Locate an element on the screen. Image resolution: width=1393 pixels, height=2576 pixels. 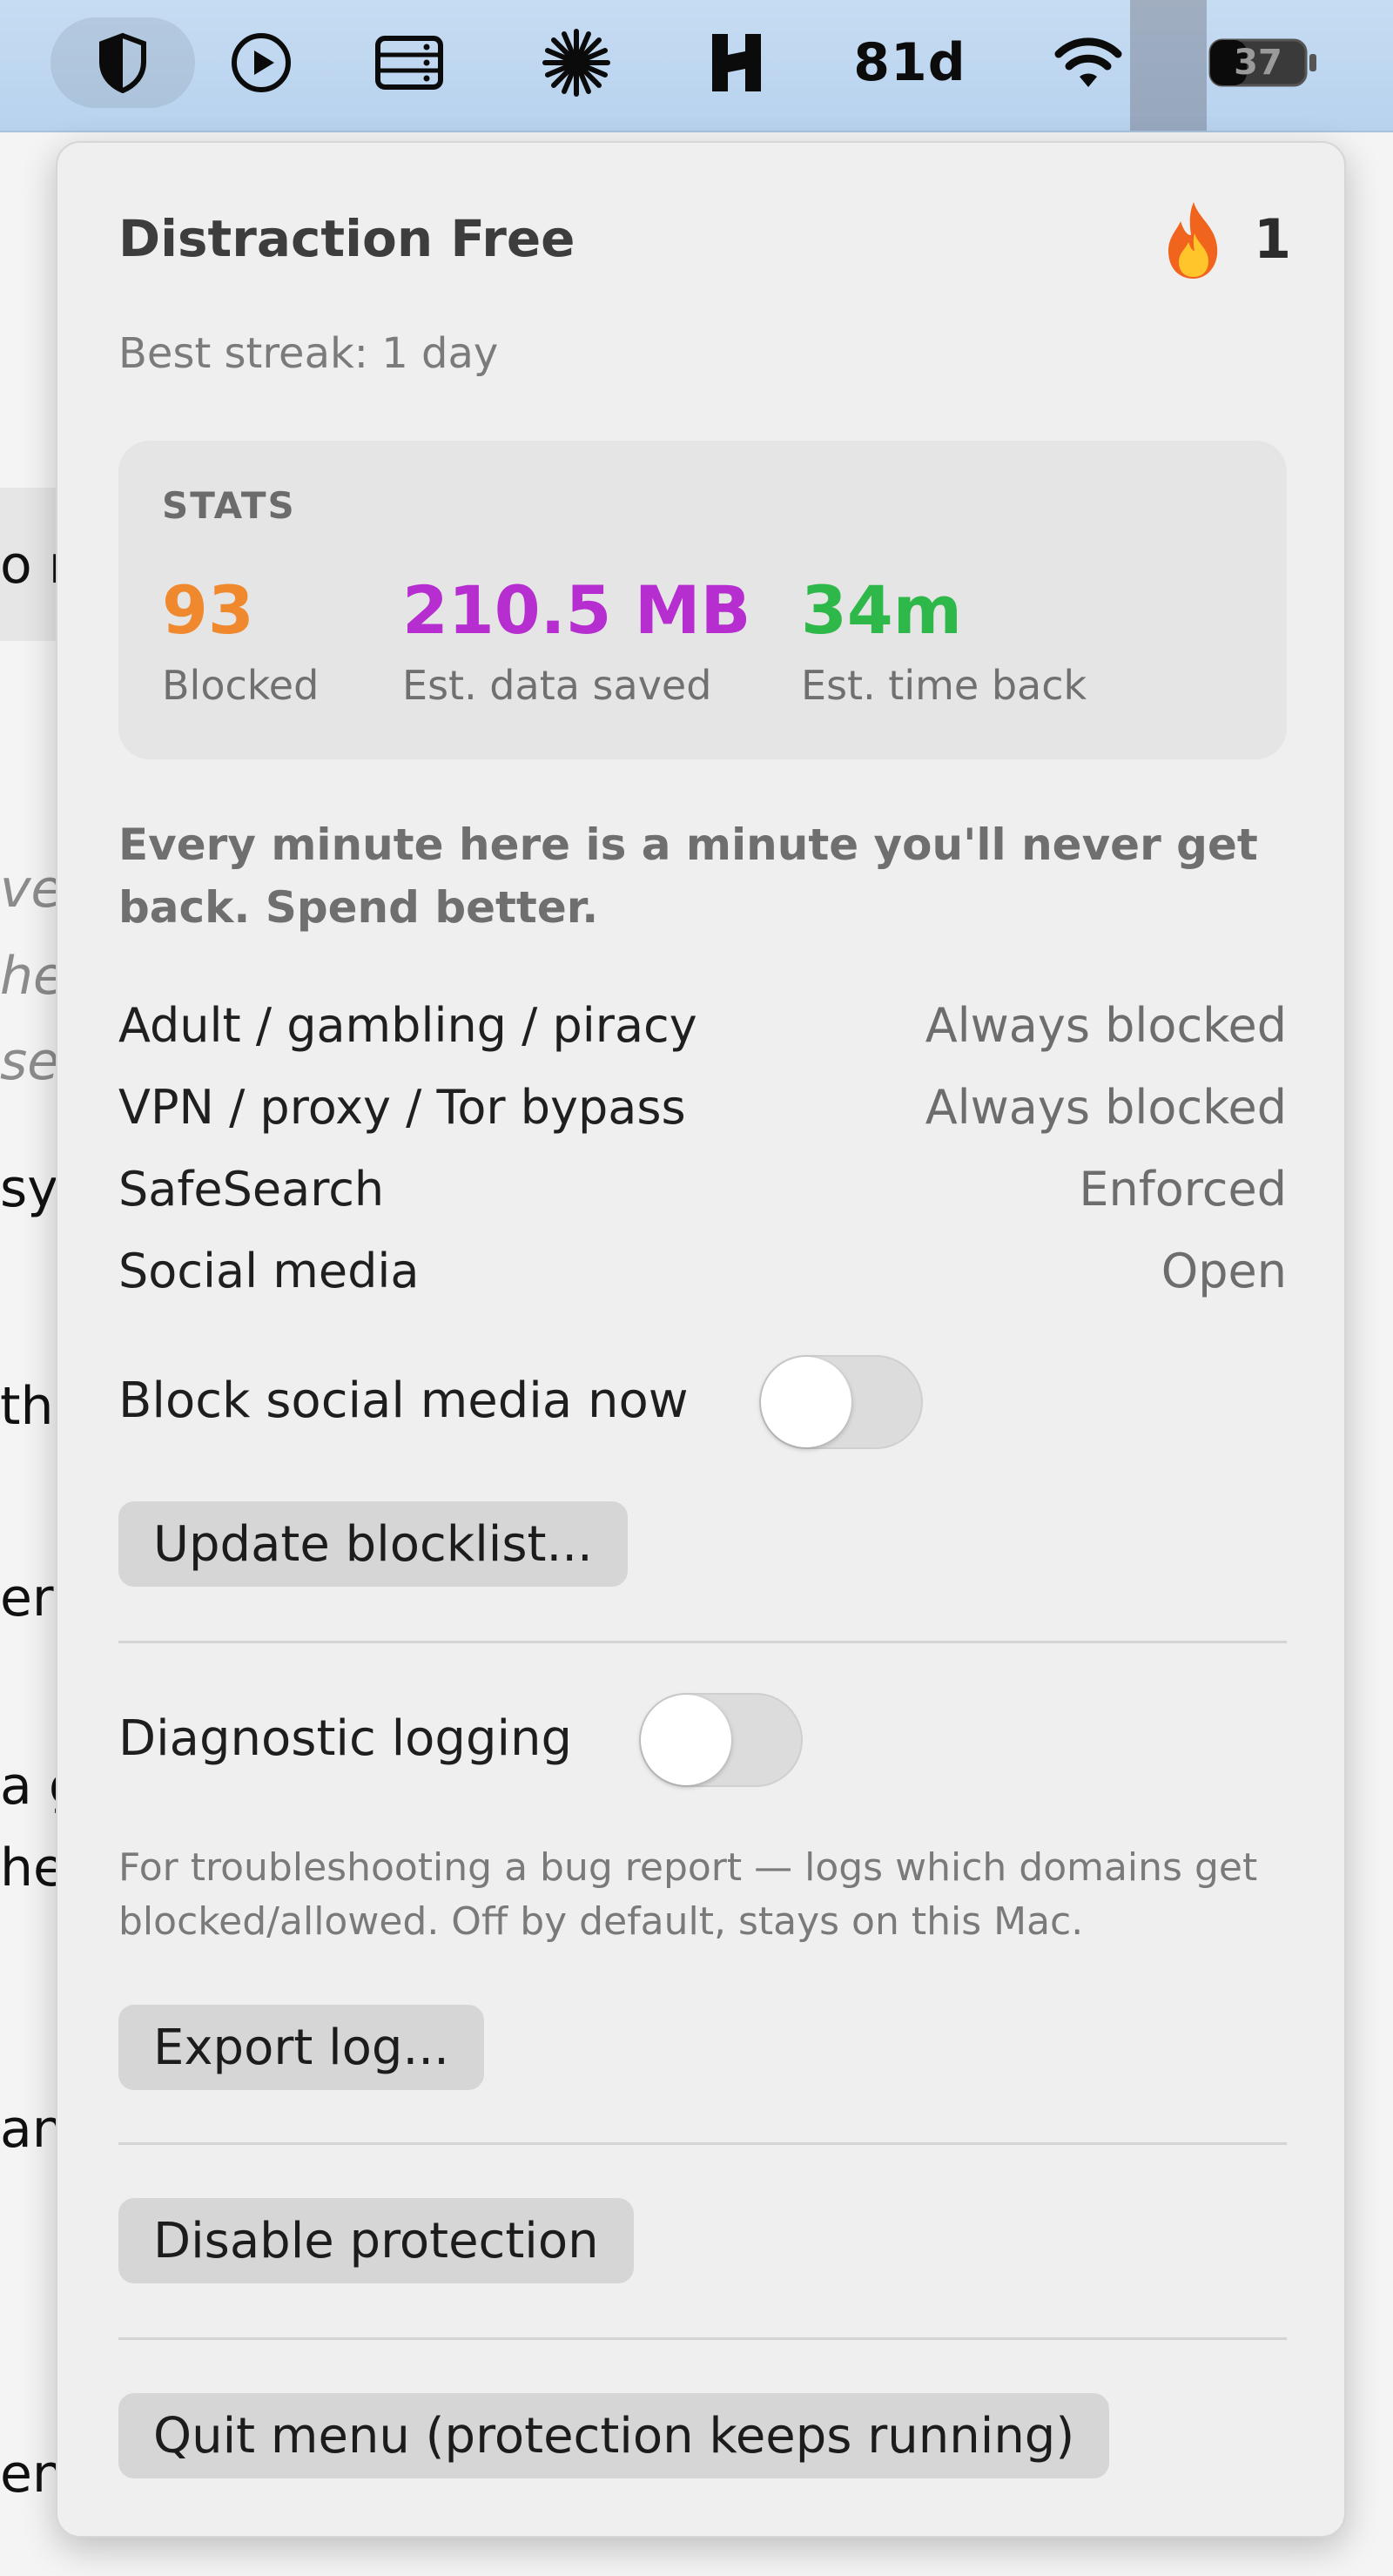
stat-blocked-label: Blocked is located at coordinates (241, 685).